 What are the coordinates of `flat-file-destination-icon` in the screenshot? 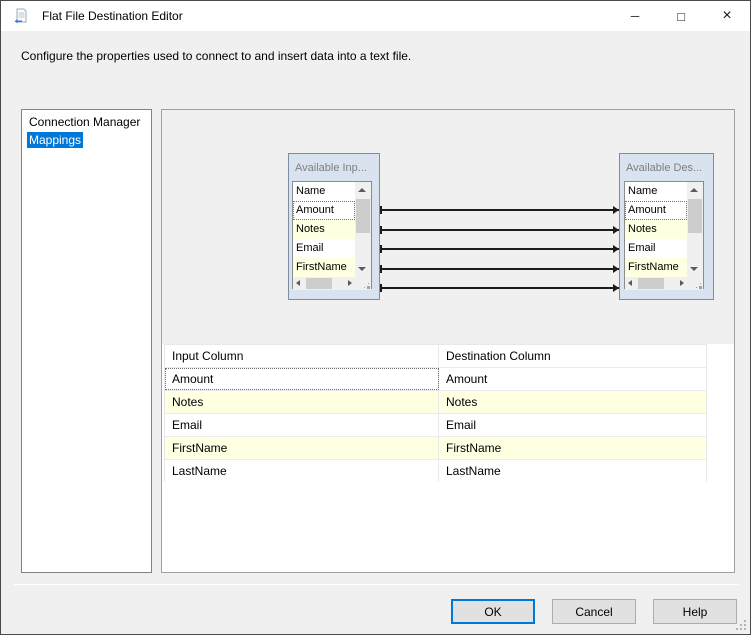 It's located at (20, 16).